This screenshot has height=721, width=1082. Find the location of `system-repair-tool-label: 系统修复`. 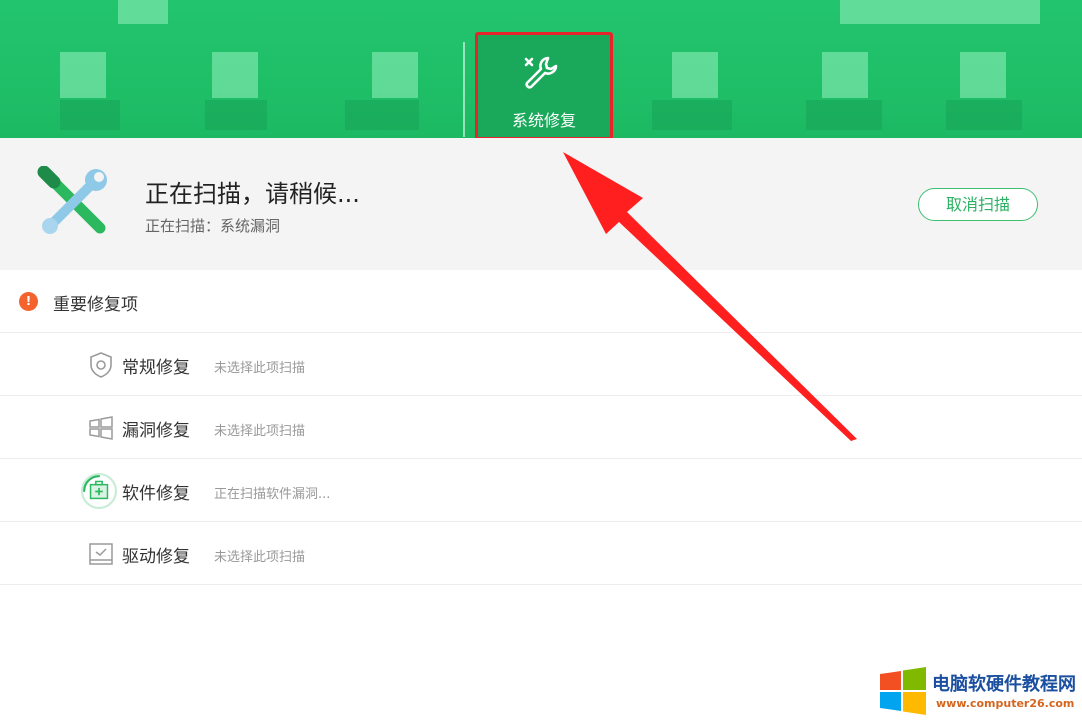

system-repair-tool-label: 系统修复 is located at coordinates (543, 120).